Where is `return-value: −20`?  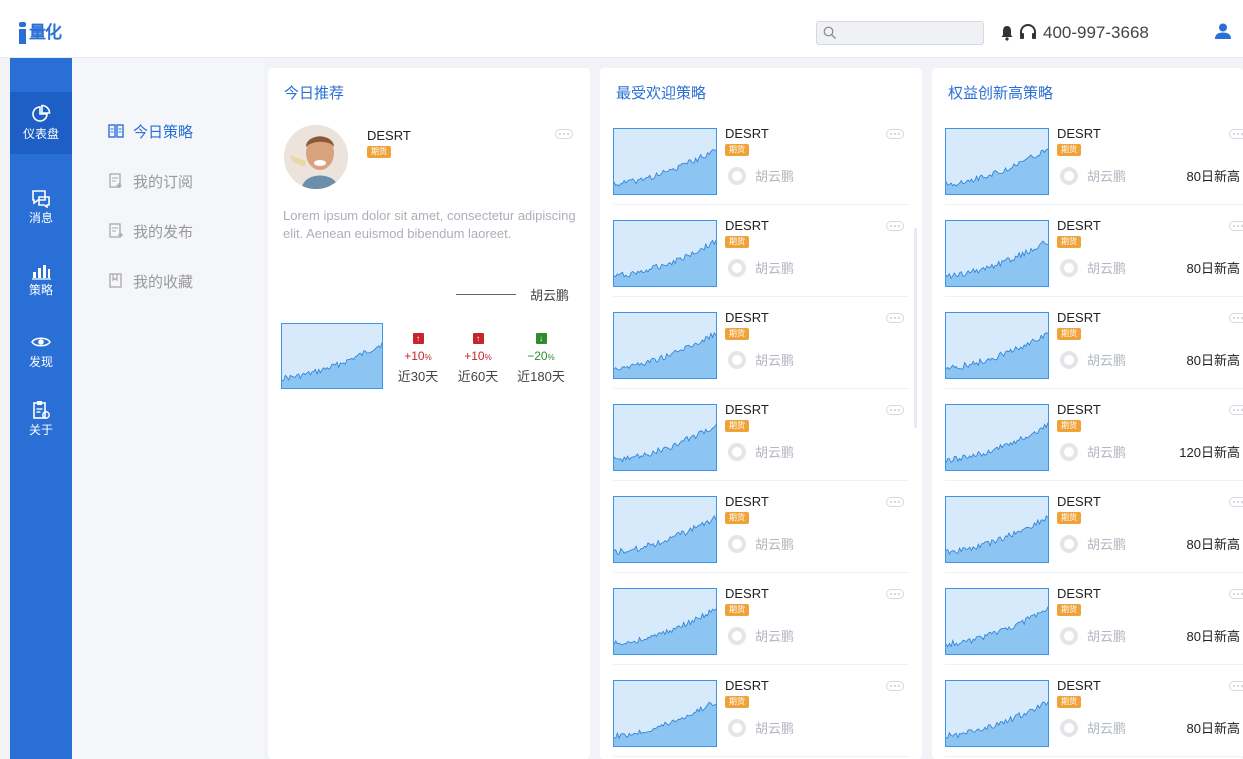
return-value: −20 is located at coordinates (537, 356).